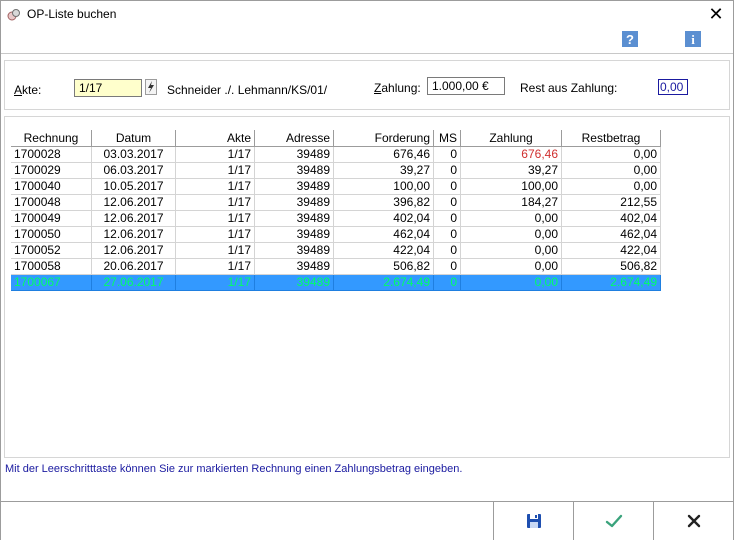 Image resolution: width=734 pixels, height=540 pixels. Describe the element at coordinates (133, 154) in the screenshot. I see `cell-datum: 03.03.2017` at that location.